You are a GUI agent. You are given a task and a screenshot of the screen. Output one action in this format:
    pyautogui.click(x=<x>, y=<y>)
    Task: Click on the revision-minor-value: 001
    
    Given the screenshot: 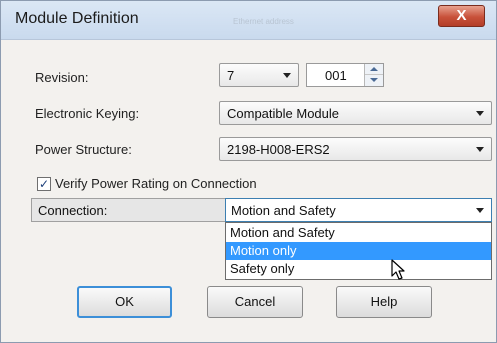 What is the action you would take?
    pyautogui.click(x=336, y=75)
    